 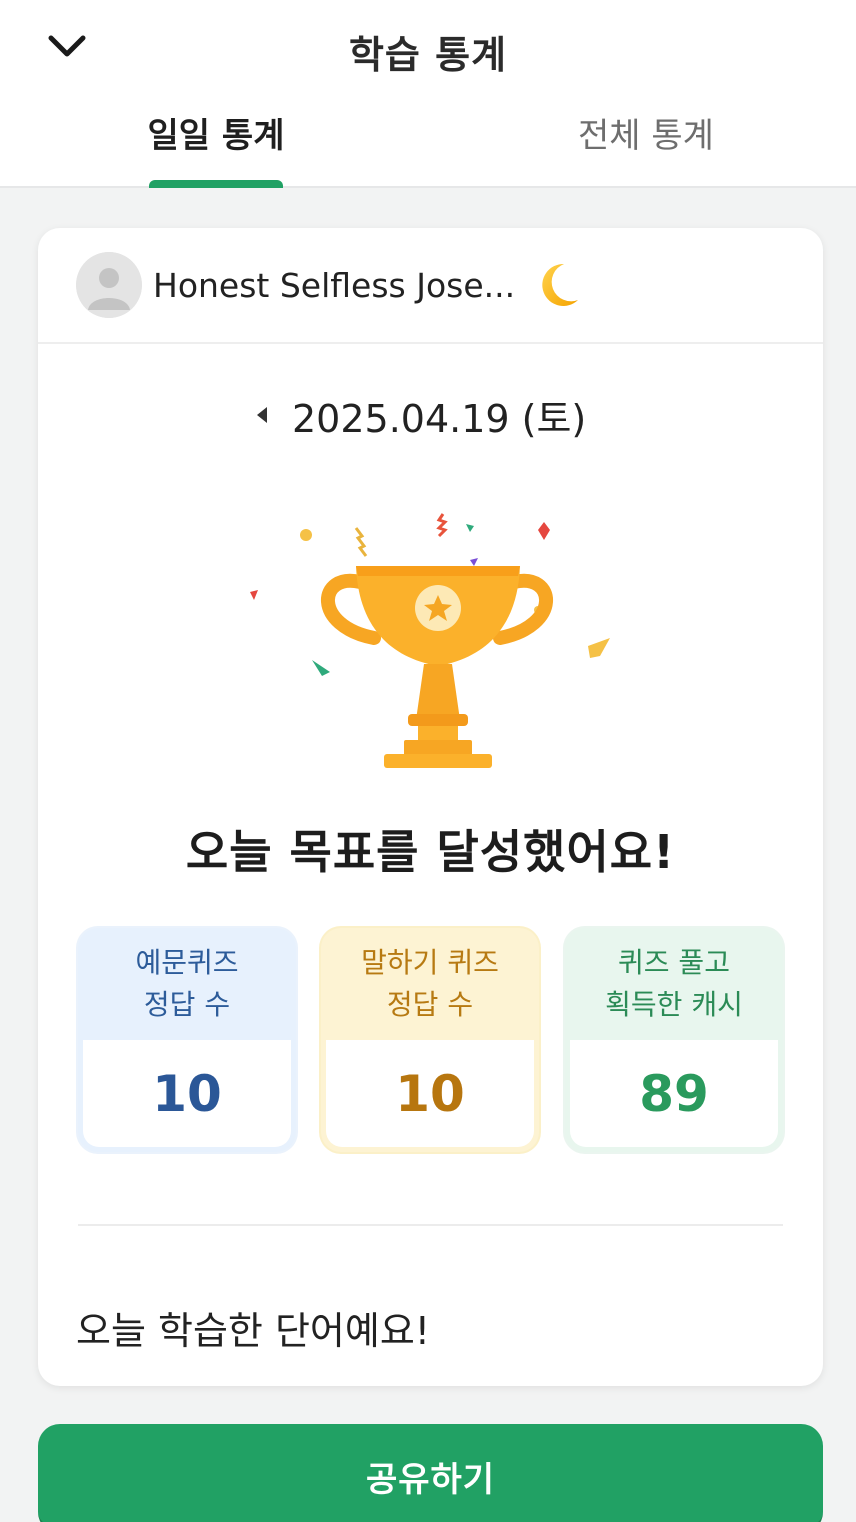 What do you see at coordinates (646, 136) in the screenshot?
I see `tab-label: 전체 통계` at bounding box center [646, 136].